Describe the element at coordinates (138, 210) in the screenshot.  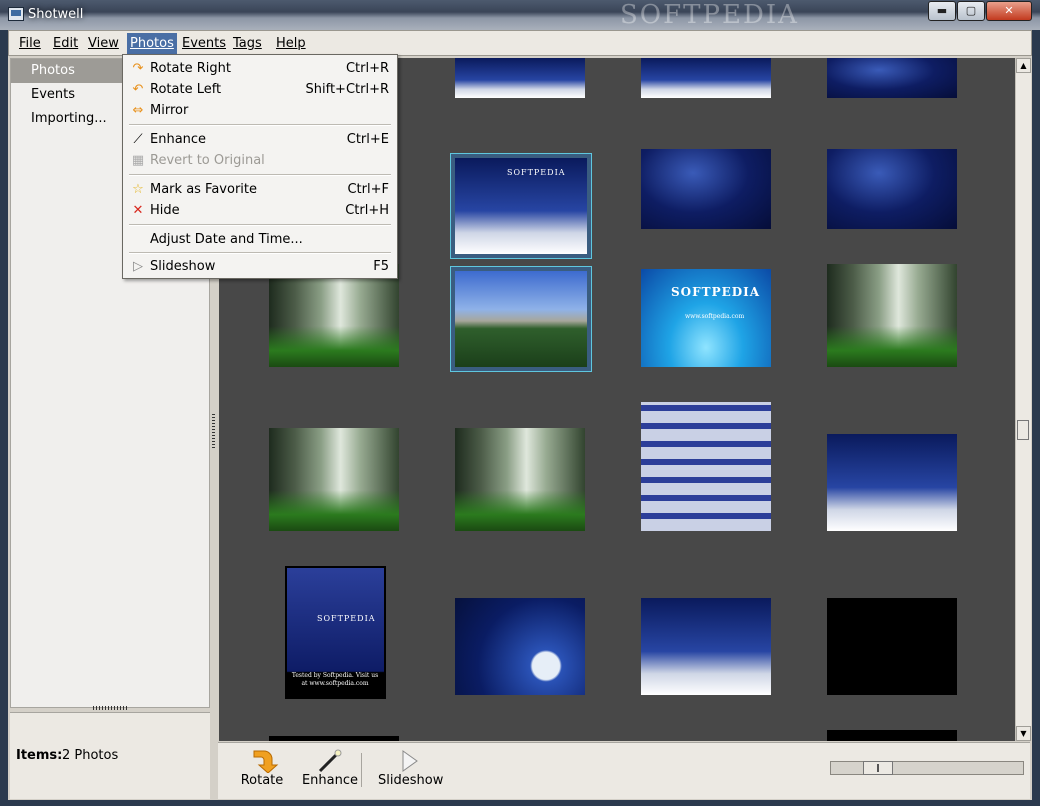
I see `hide-x-icon: ✕` at that location.